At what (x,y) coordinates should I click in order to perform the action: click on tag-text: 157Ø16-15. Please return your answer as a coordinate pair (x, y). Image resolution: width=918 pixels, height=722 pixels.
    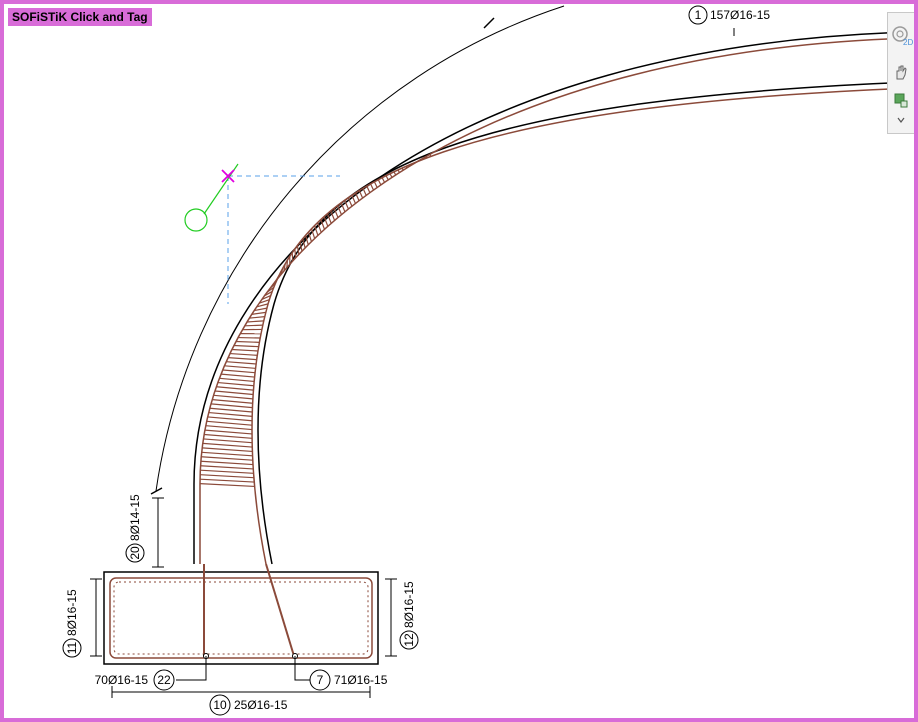
    Looking at the image, I should click on (740, 15).